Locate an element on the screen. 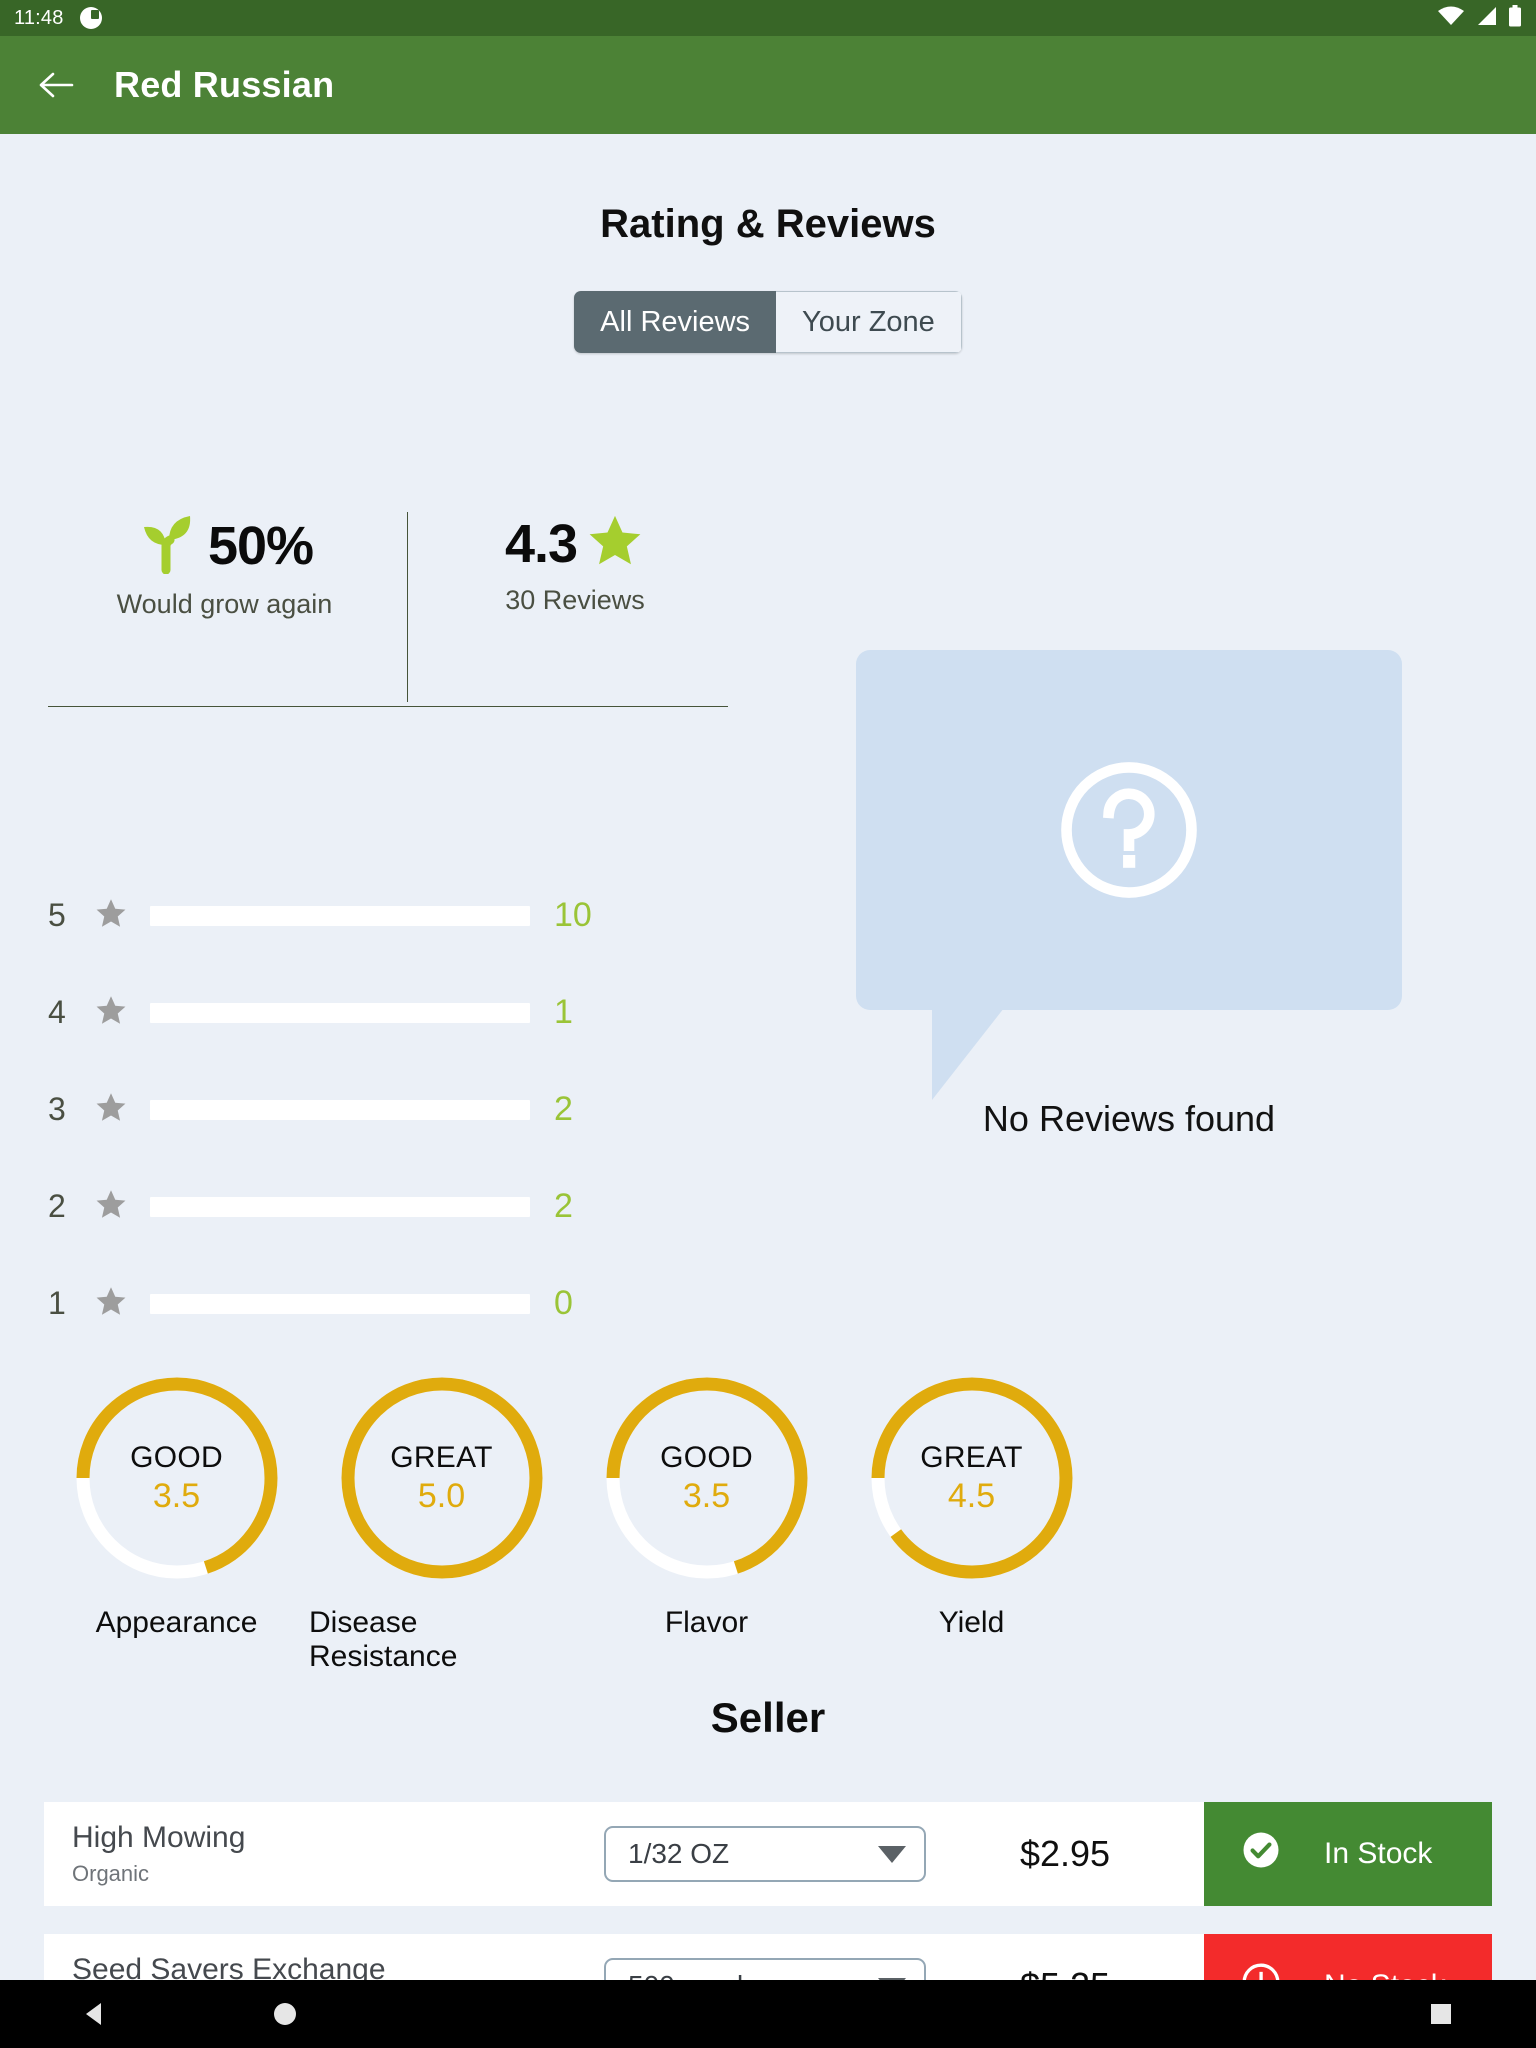  would-grow-again-block: 50% Would grow again is located at coordinates (228, 607).